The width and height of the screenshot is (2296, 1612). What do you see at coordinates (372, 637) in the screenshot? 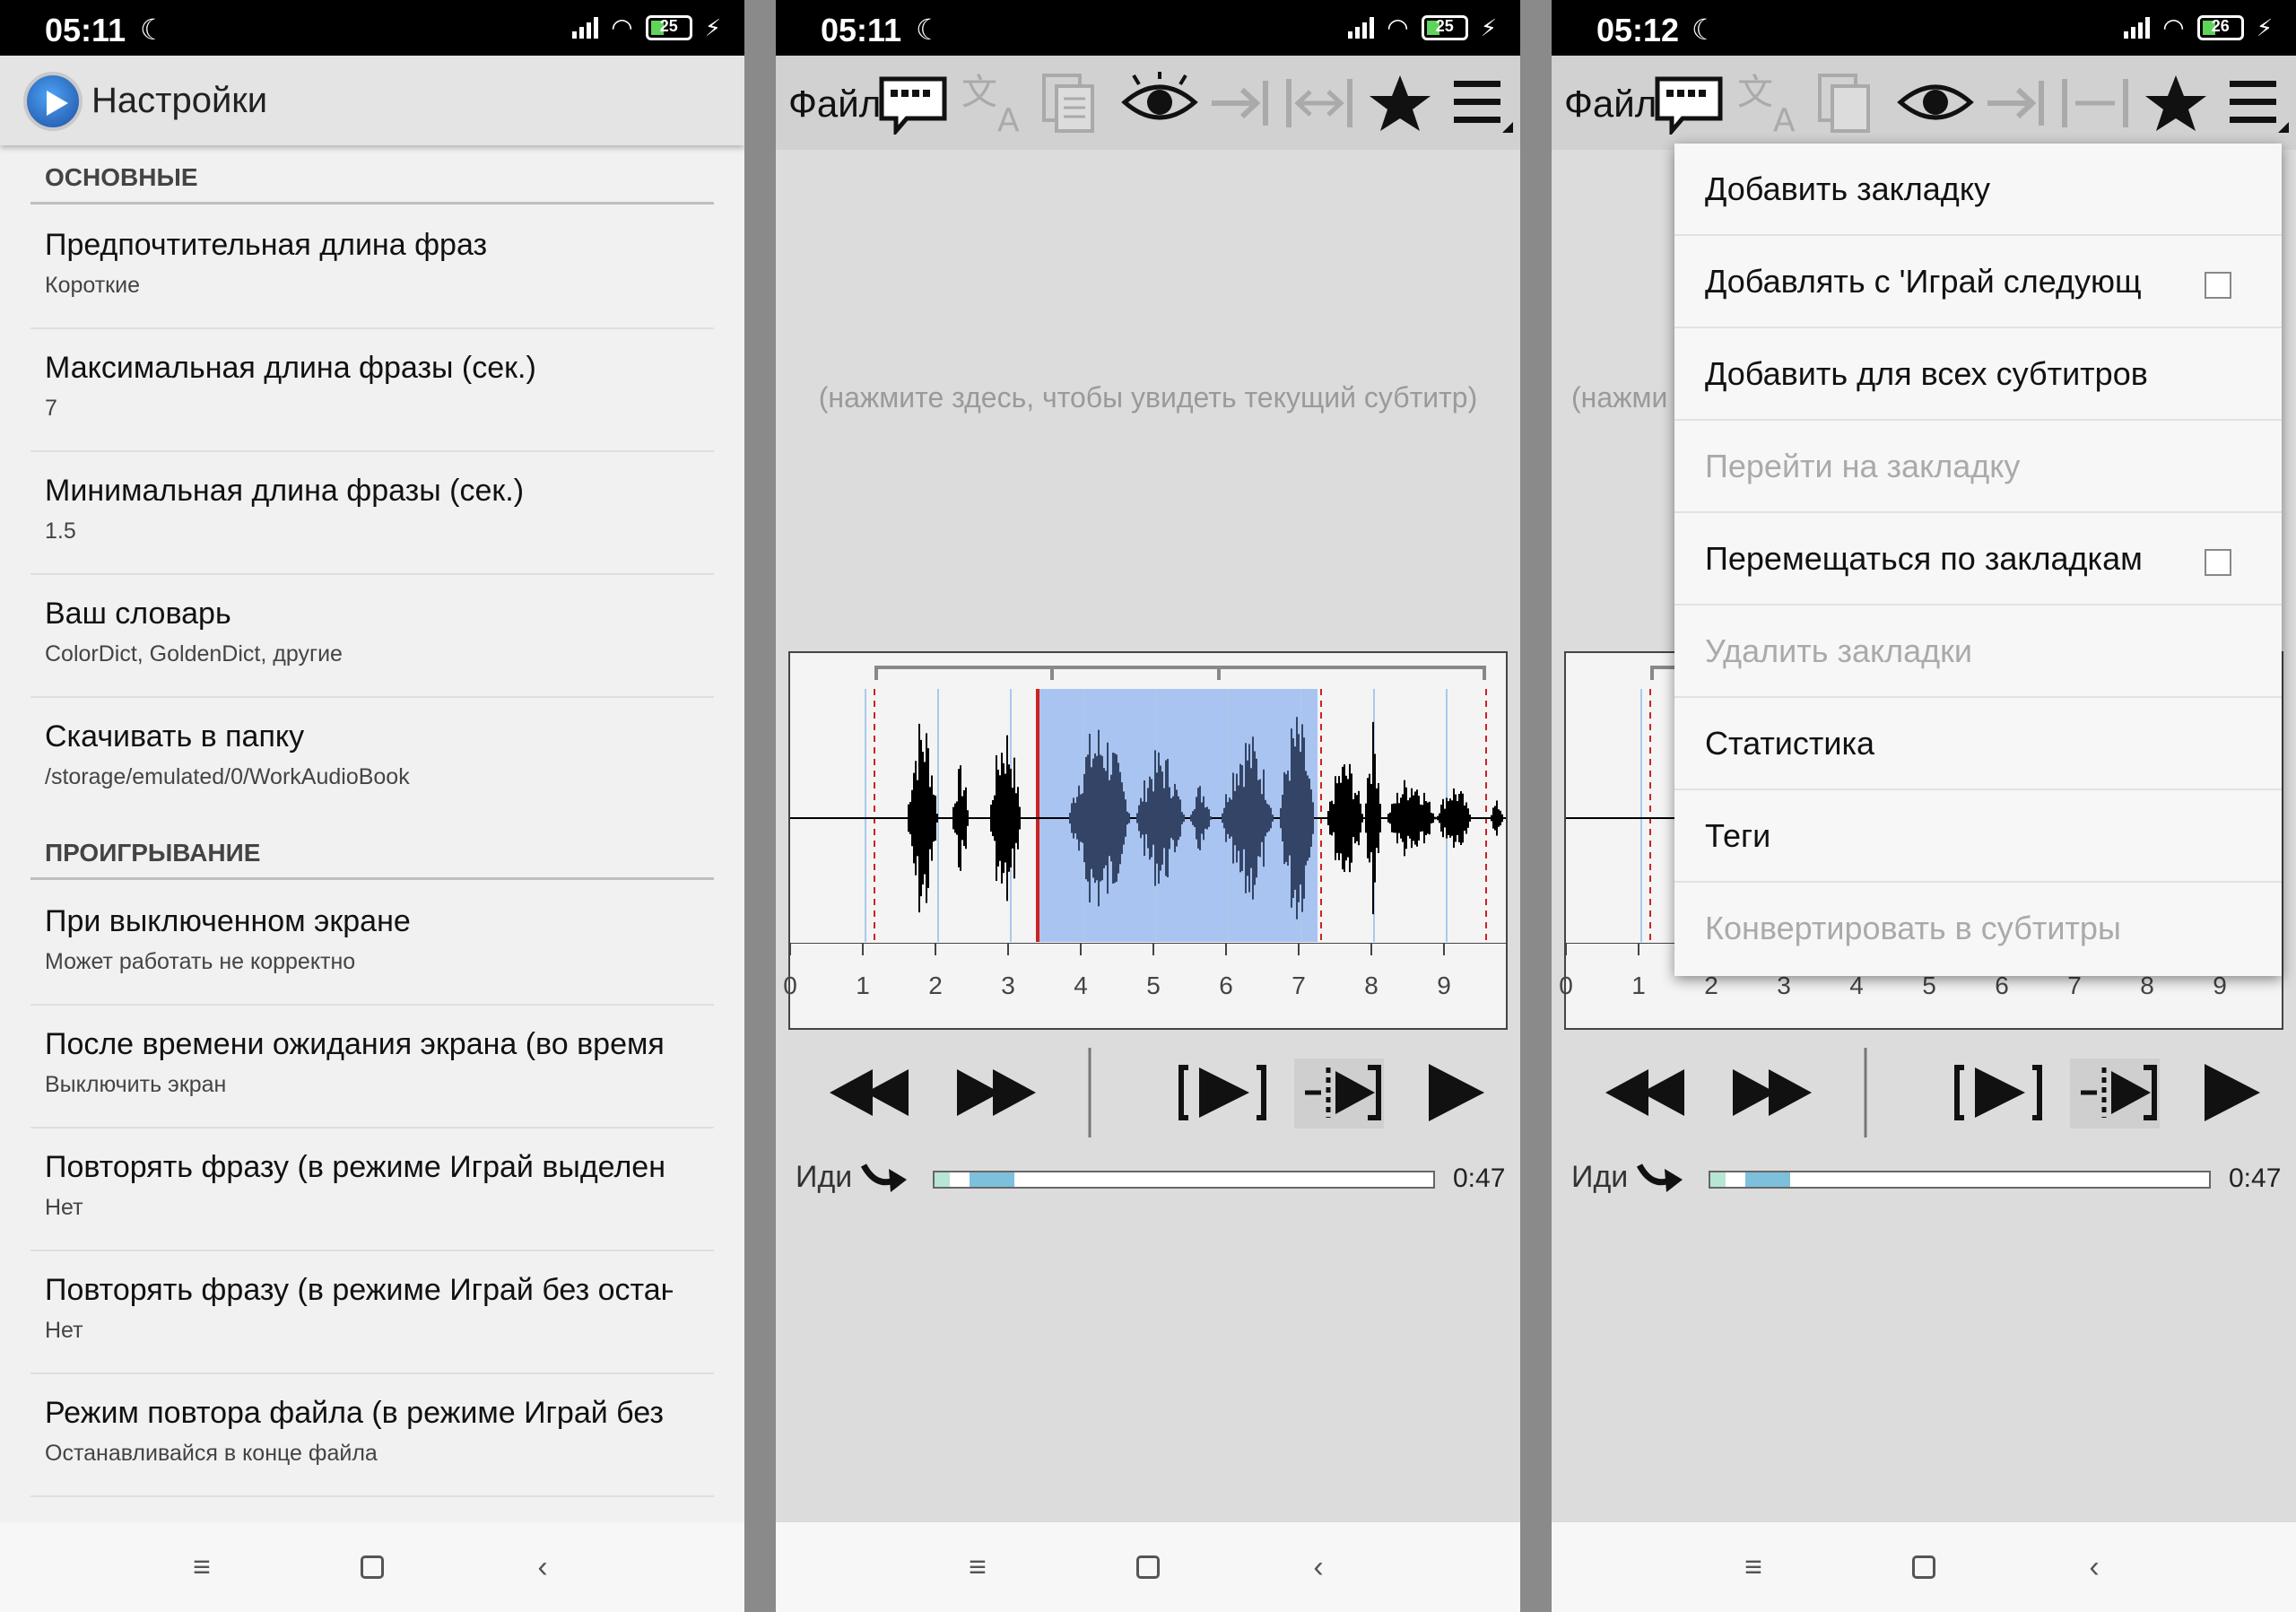
I see `pref-dictionary: Ваш словарь ColorDict, GoldenDict, другие` at bounding box center [372, 637].